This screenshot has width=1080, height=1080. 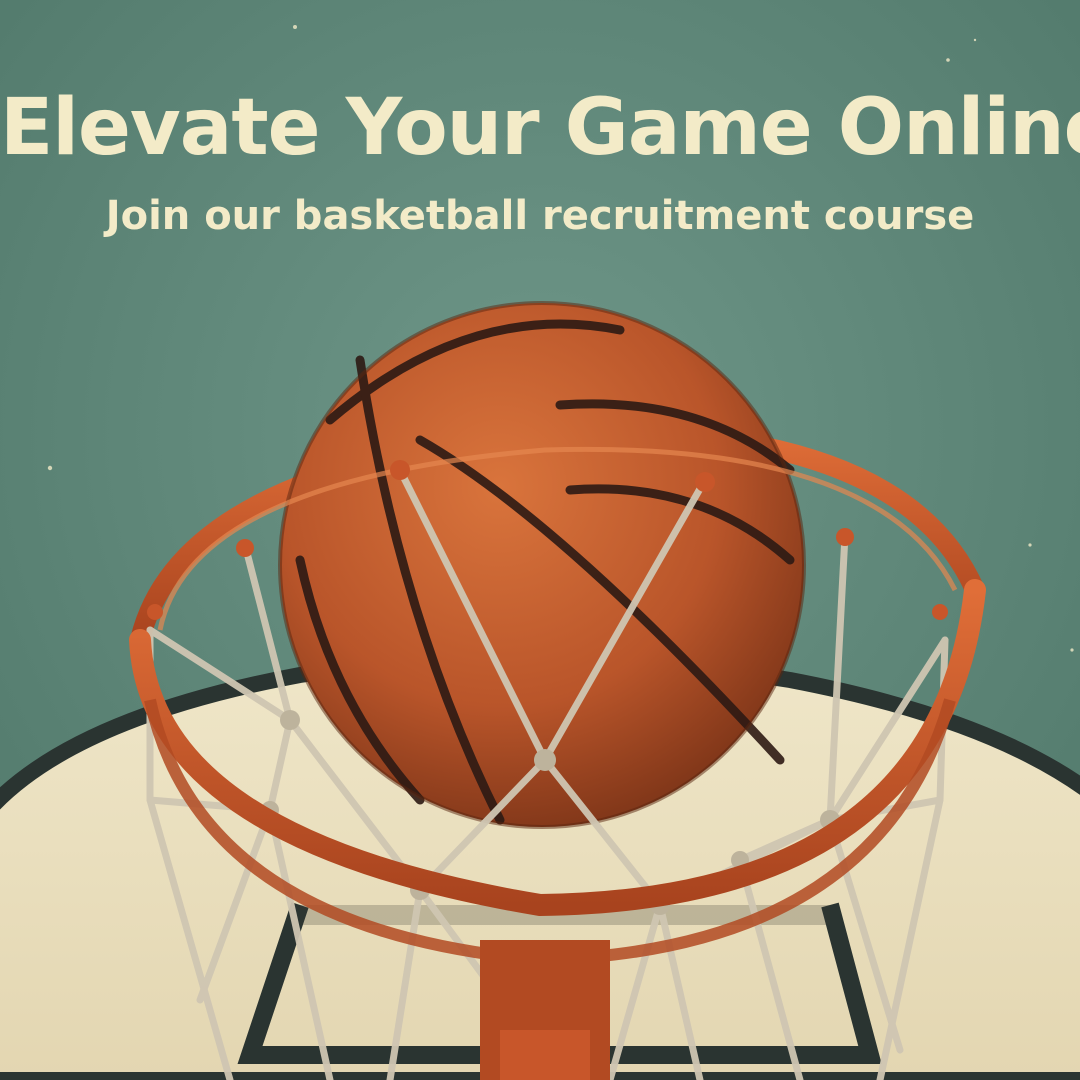 I want to click on rim-bracket, so click(x=545, y=1010).